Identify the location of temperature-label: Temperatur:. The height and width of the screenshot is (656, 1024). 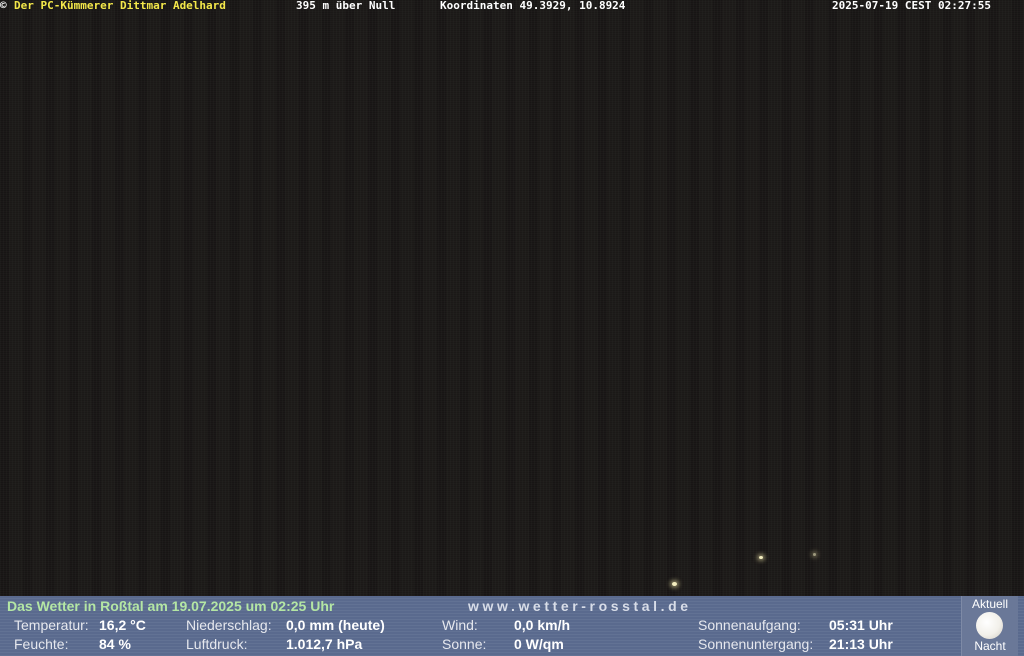
(51, 625).